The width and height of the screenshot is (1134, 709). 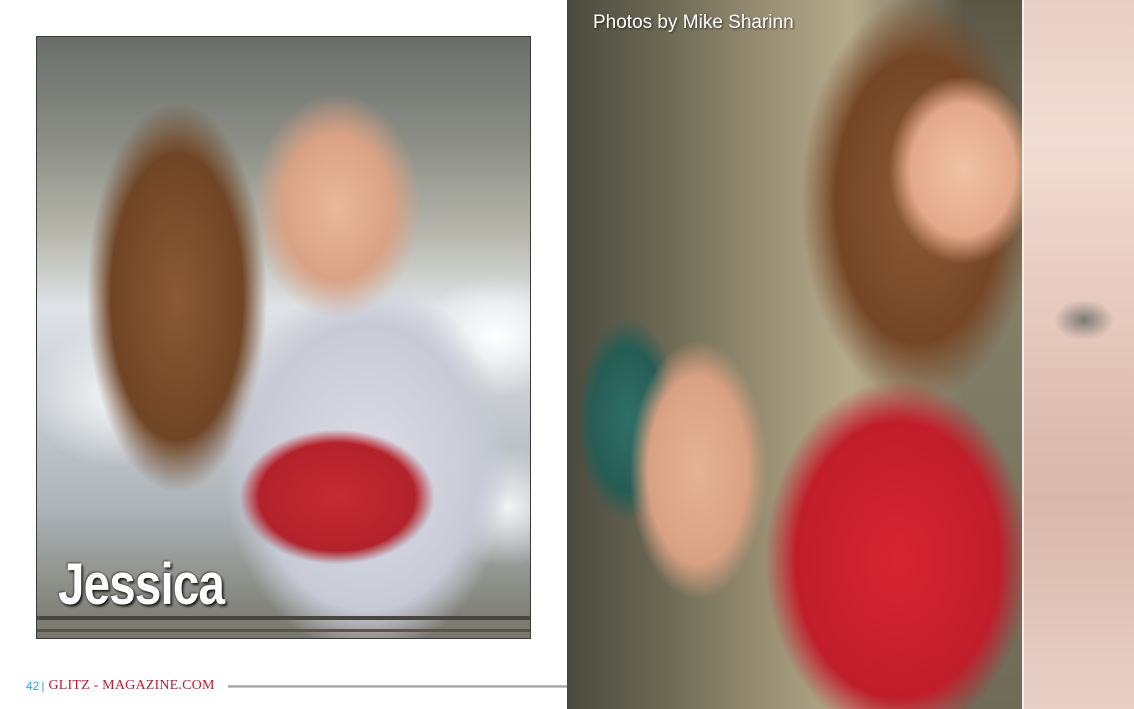 What do you see at coordinates (33, 686) in the screenshot?
I see `page-number: 42` at bounding box center [33, 686].